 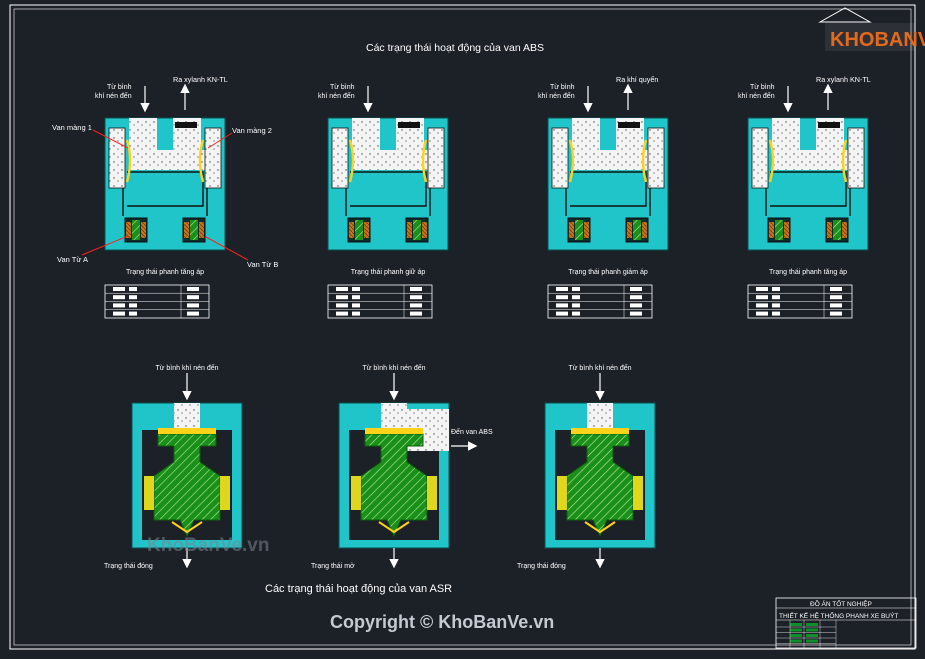 I want to click on state-label: Trạng thái phanh giữ áp, so click(x=388, y=272).